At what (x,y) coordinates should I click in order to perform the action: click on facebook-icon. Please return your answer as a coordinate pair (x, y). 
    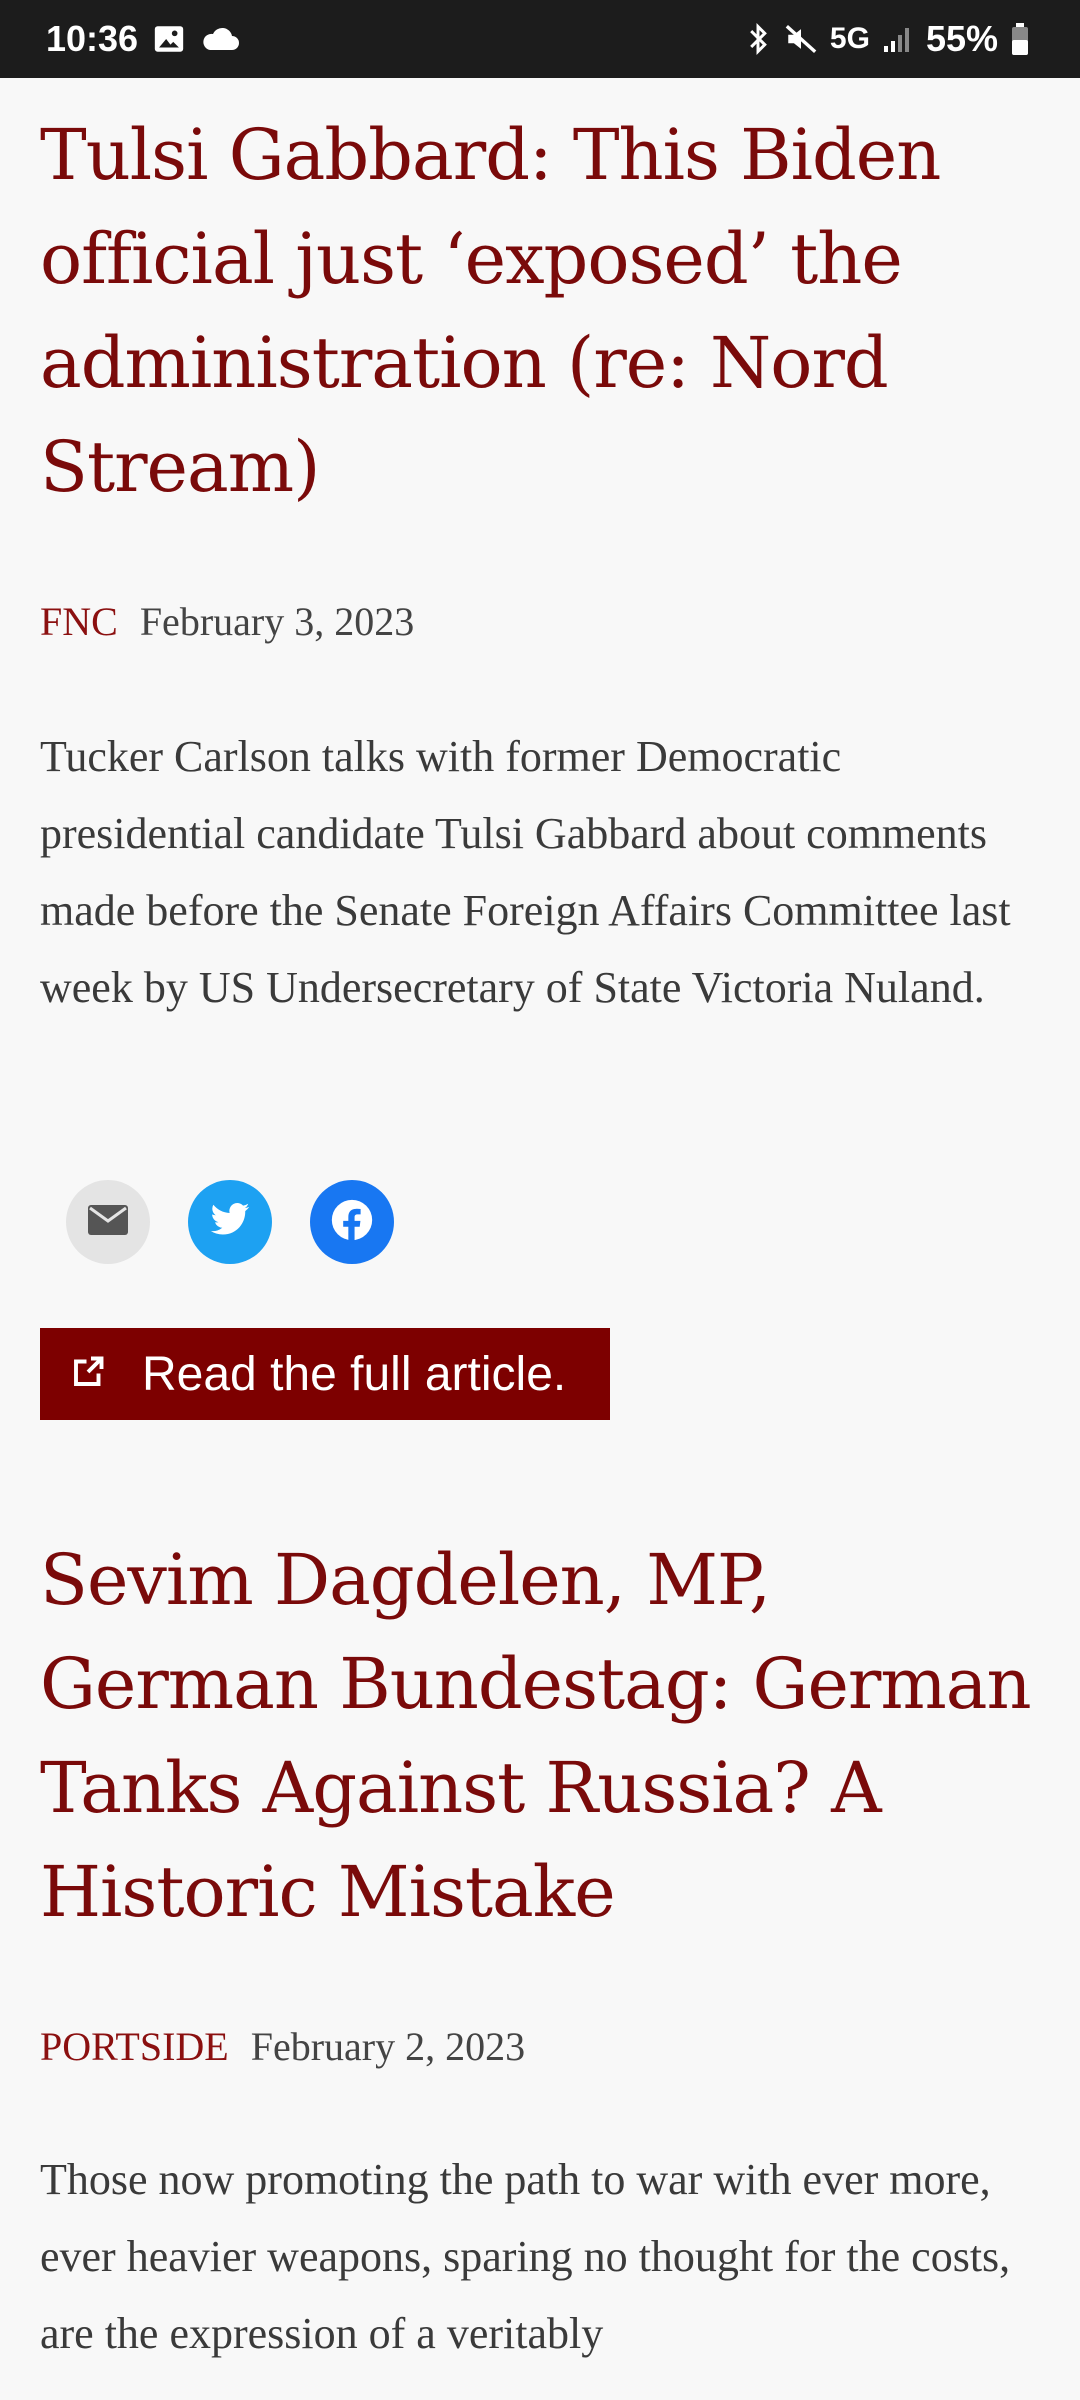
    Looking at the image, I should click on (352, 1222).